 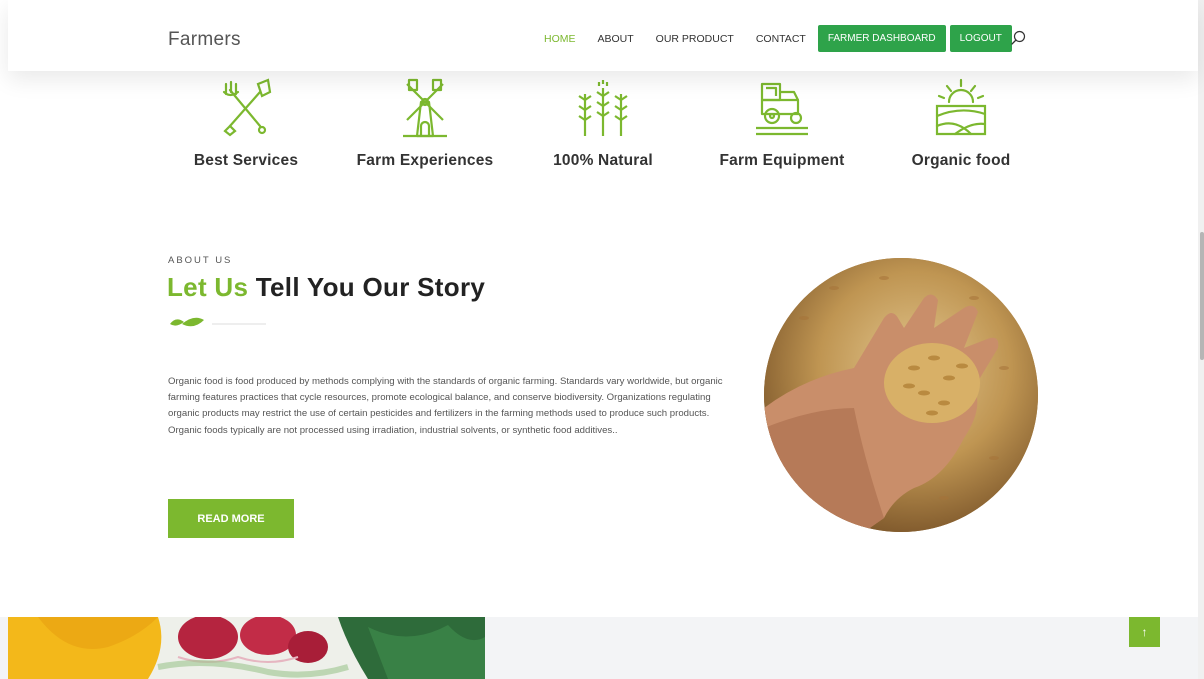 I want to click on search-icon, so click(x=1018, y=38).